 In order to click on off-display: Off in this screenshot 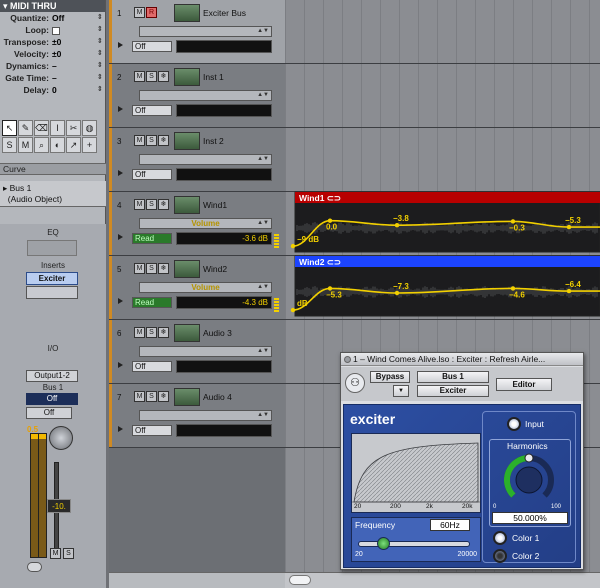, I will do `click(52, 399)`.